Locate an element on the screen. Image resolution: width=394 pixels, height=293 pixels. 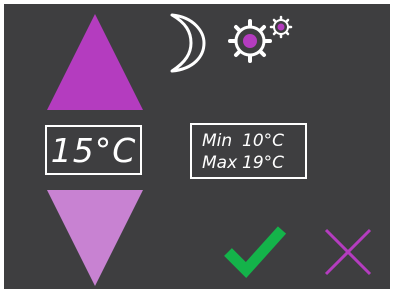
max-value: 19°C is located at coordinates (263, 163).